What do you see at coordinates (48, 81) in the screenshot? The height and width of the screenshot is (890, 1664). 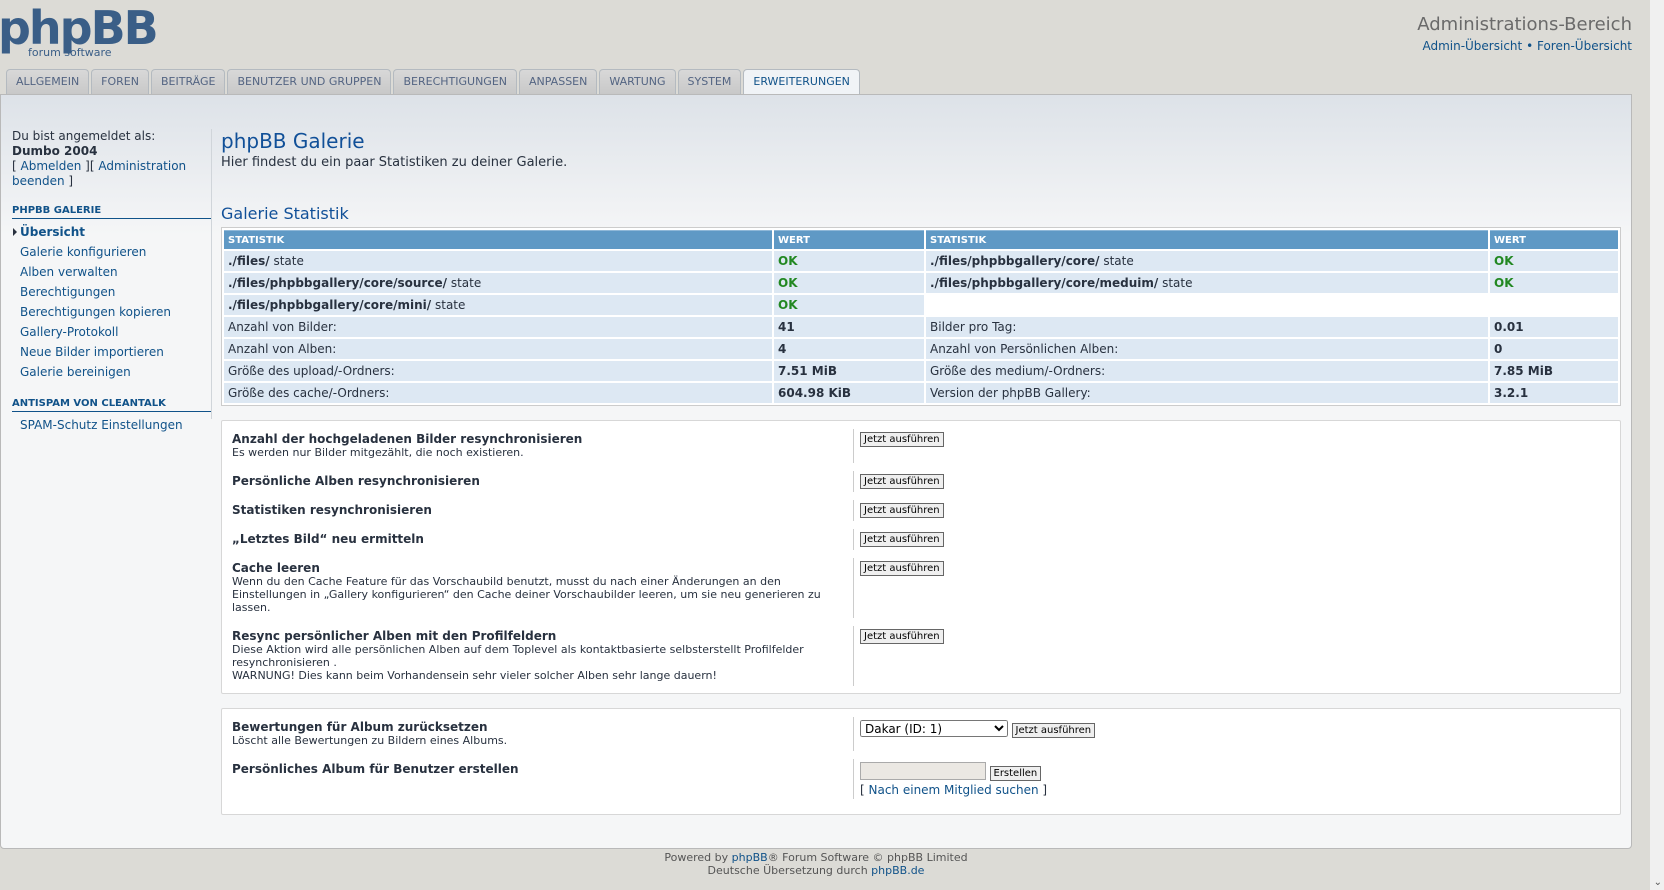 I see `tab-allgemein: Allgemein` at bounding box center [48, 81].